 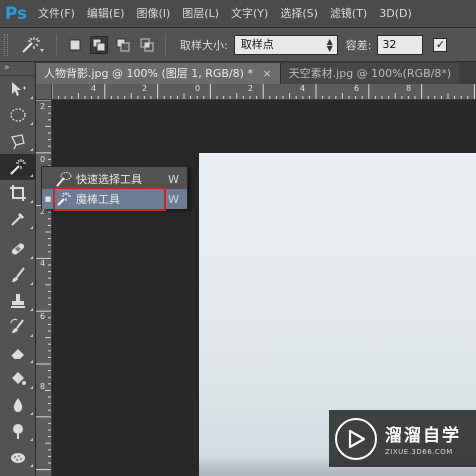 I want to click on watermark-text: 溜溜自学 ZIXUE.3D66.COM, so click(x=423, y=438).